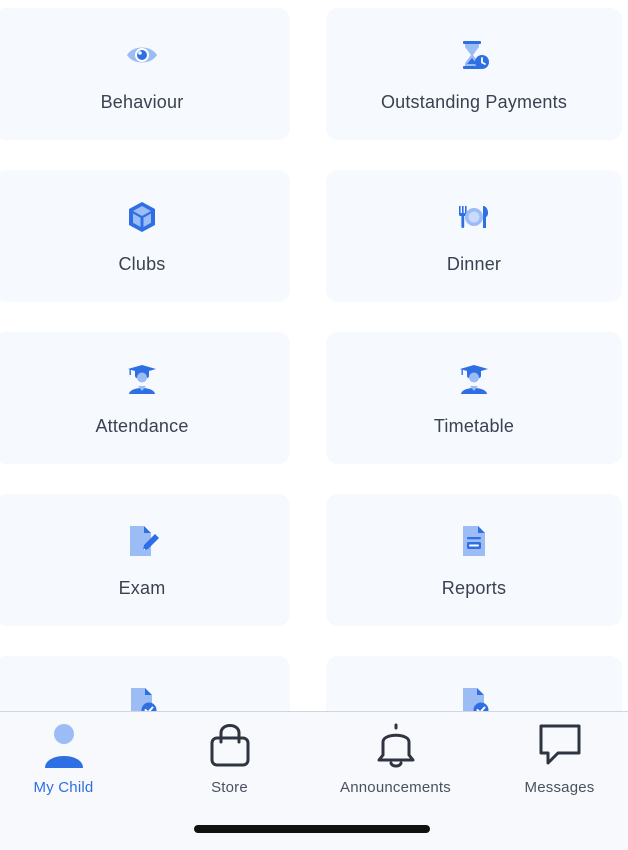 The height and width of the screenshot is (850, 628). Describe the element at coordinates (474, 74) in the screenshot. I see `tile-outstanding-payments: Outstanding Payments` at that location.